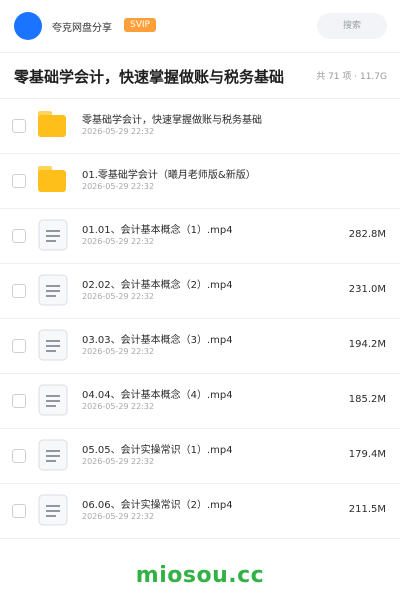 Image resolution: width=400 pixels, height=600 pixels. I want to click on file-size: 179.4M, so click(367, 454).